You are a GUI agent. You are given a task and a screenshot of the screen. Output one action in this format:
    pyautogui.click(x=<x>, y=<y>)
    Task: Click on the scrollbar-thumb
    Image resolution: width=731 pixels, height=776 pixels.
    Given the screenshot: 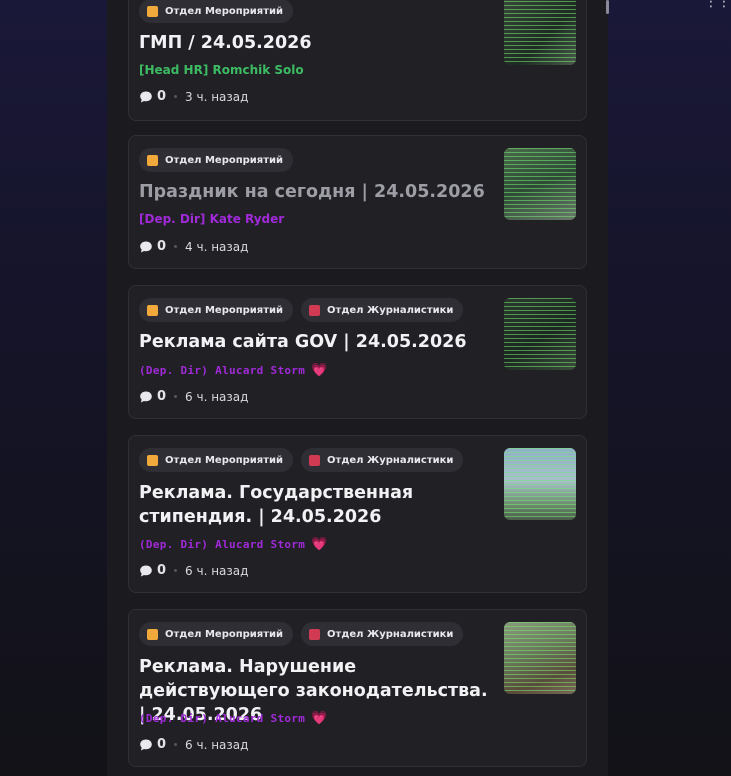 What is the action you would take?
    pyautogui.click(x=607, y=7)
    